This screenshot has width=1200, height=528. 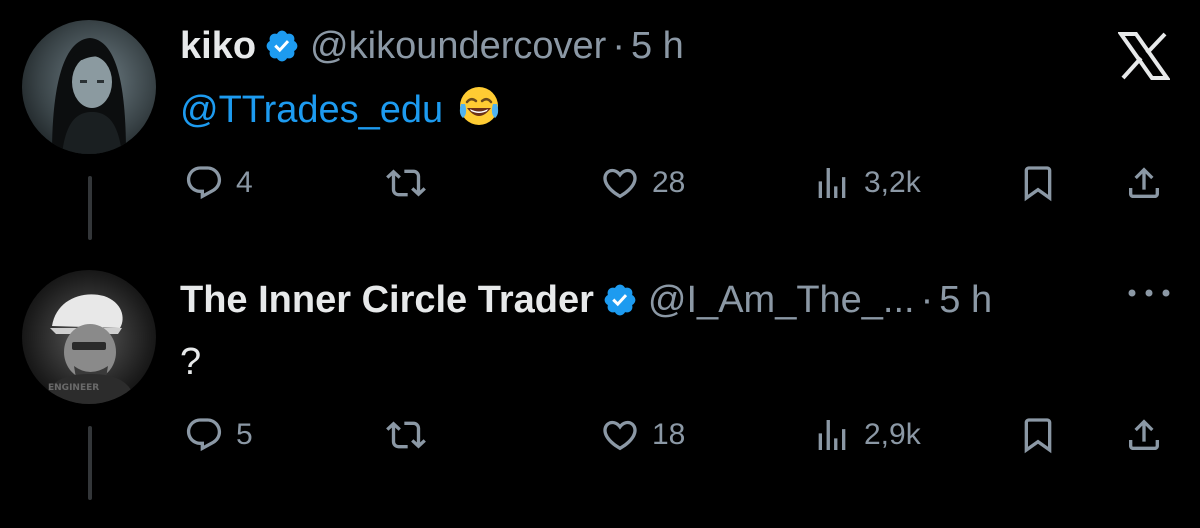 I want to click on tweet-header: kiko @kikoundercover · 5 h, so click(x=432, y=46).